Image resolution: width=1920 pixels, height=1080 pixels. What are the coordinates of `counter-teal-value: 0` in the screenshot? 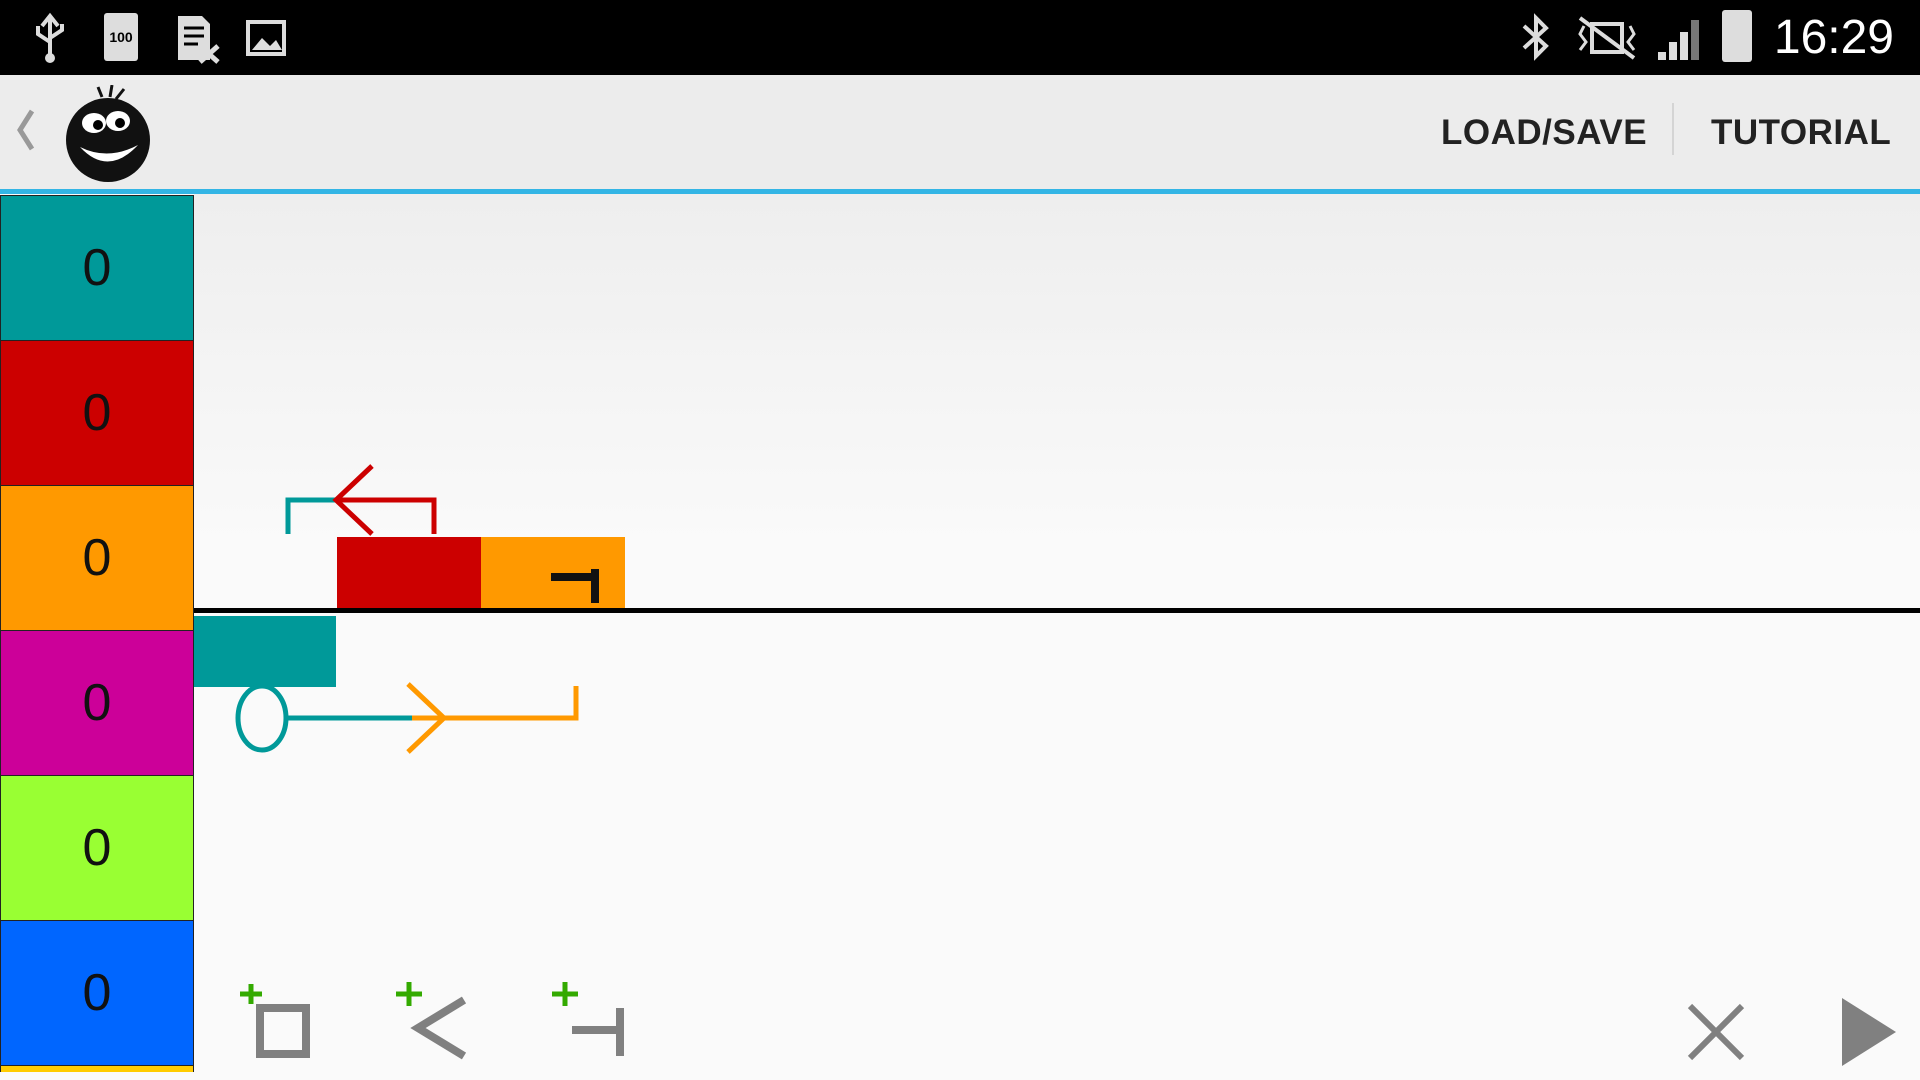 It's located at (97, 268).